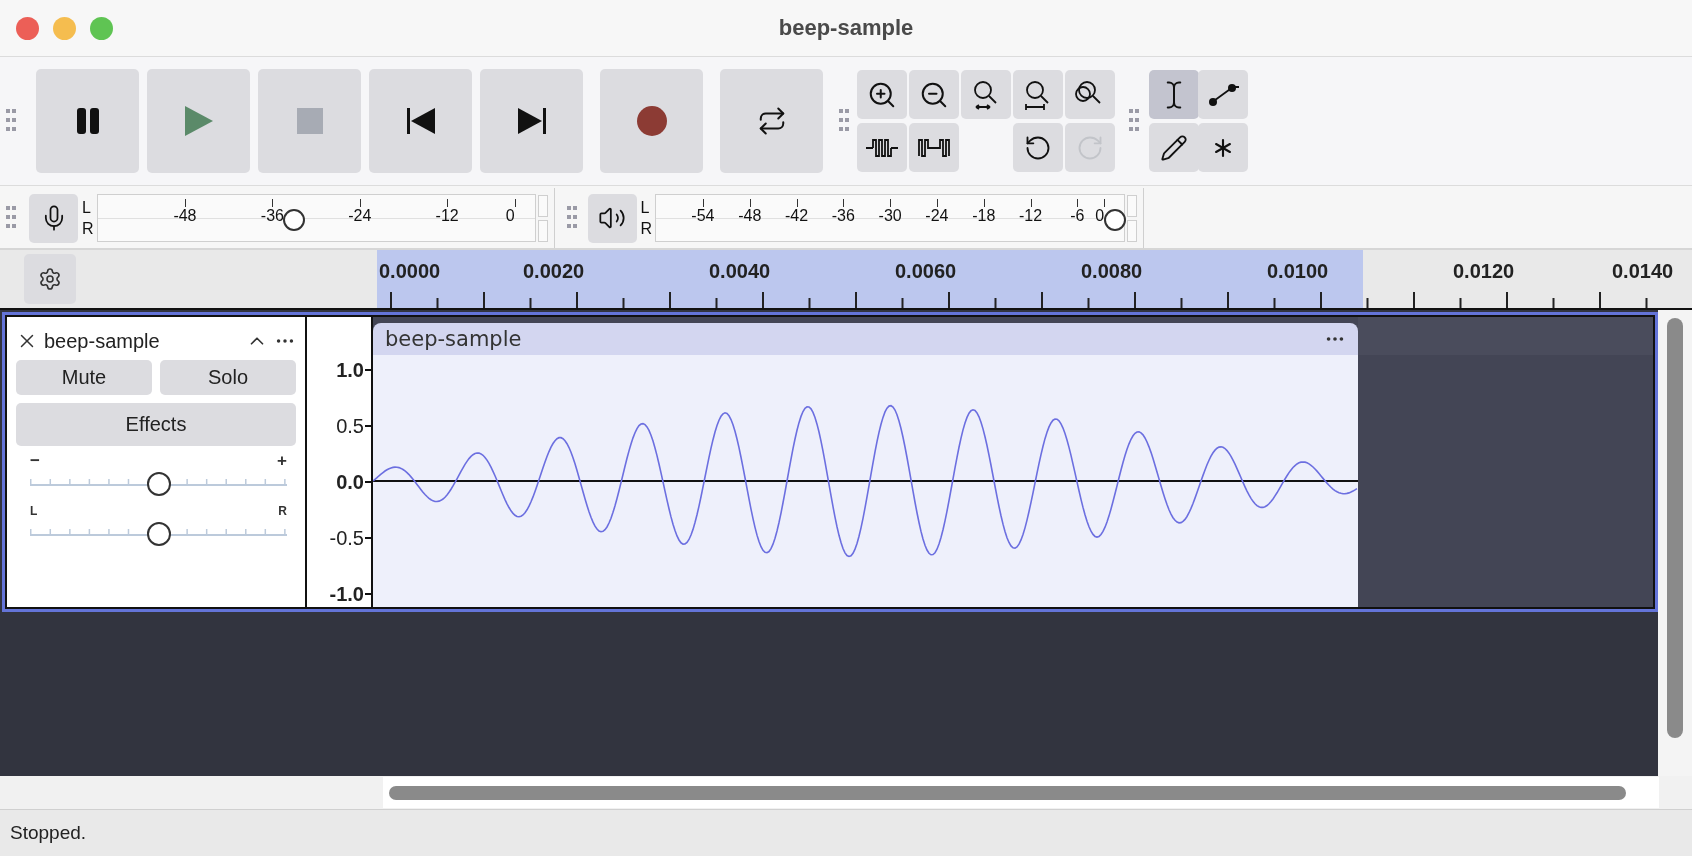  Describe the element at coordinates (1484, 271) in the screenshot. I see `ruler-label: 0.0120` at that location.